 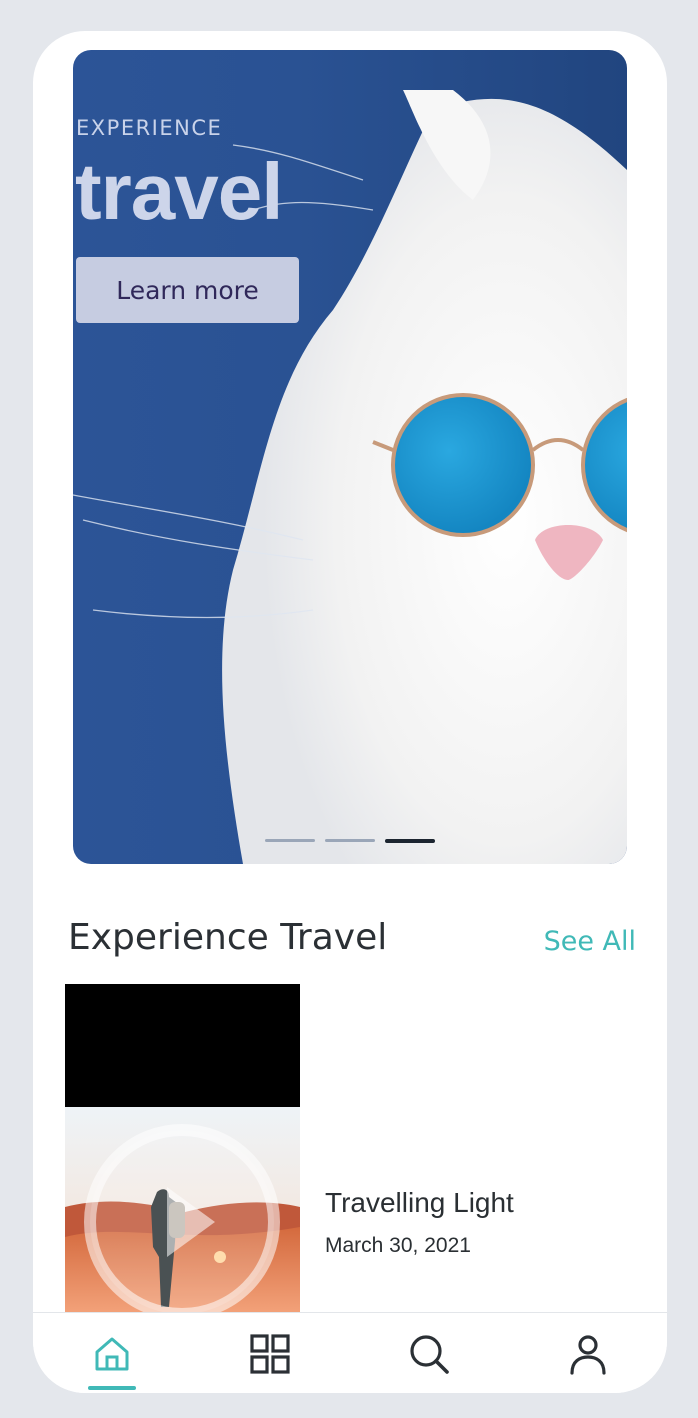 I want to click on home-icon, so click(x=112, y=1353).